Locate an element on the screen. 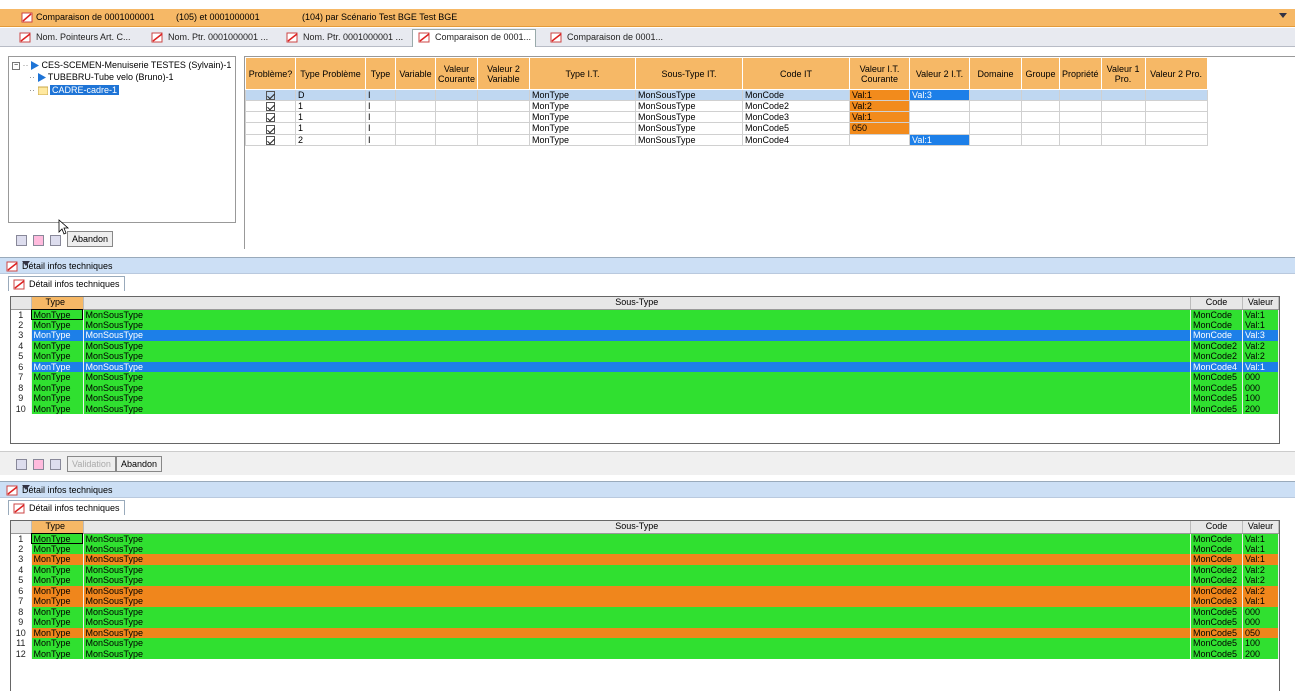  table-row: 10 MonType MonSousType MonCode5 050 is located at coordinates (645, 632).